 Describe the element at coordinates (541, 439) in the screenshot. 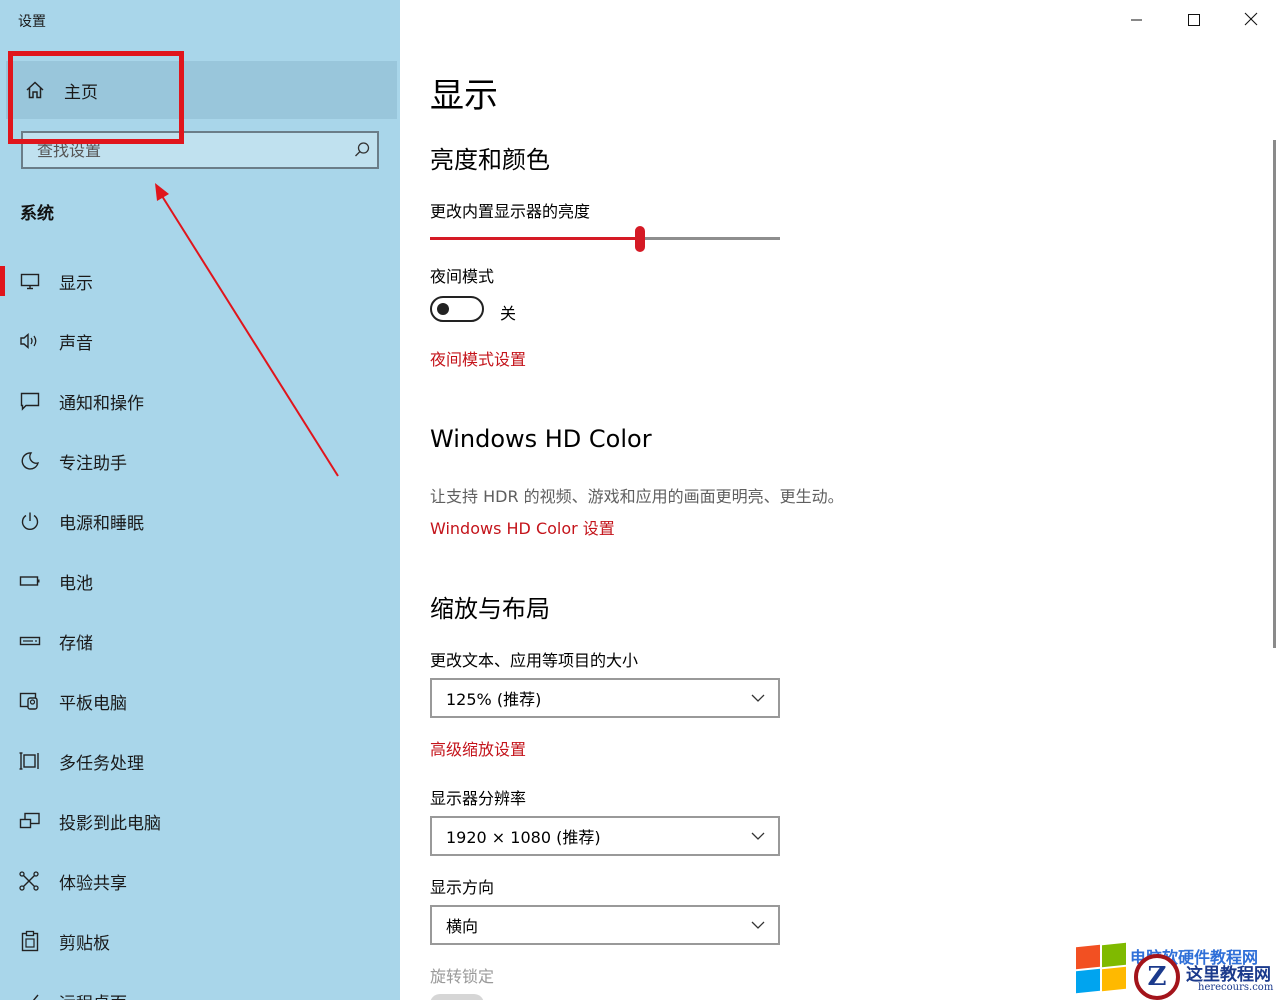

I see `hdr-heading: Windows HD Color` at that location.